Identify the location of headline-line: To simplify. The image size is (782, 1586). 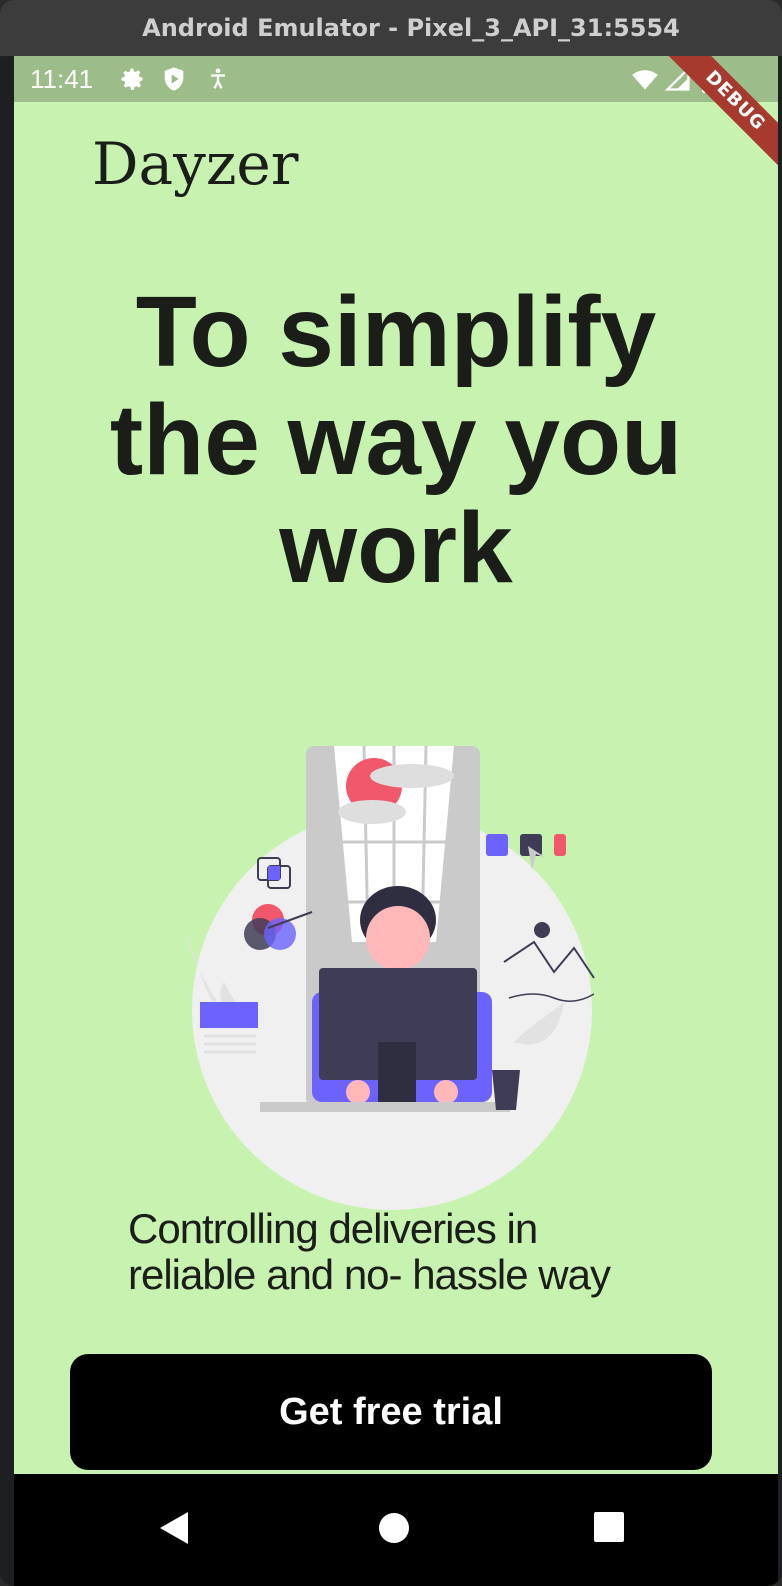
(396, 332).